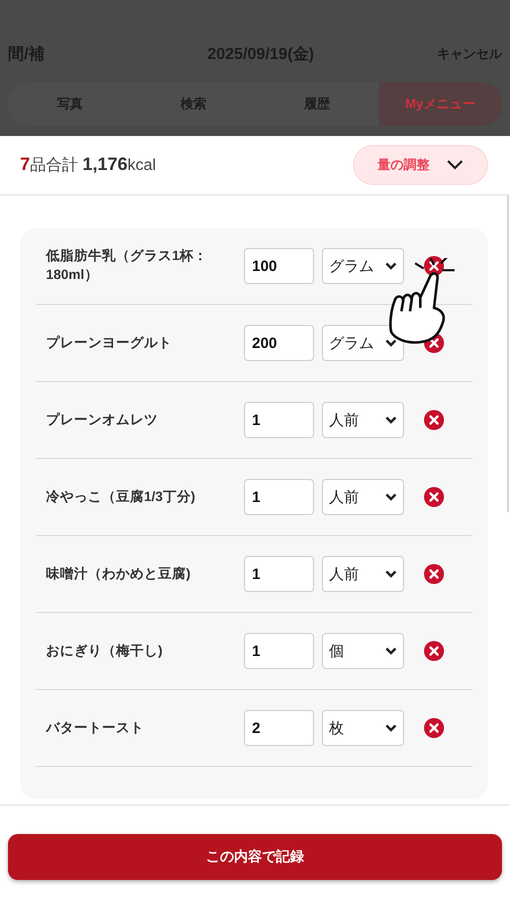 The width and height of the screenshot is (510, 900). What do you see at coordinates (119, 573) in the screenshot?
I see `food-name: 味噌汁（わかめと豆腐)` at bounding box center [119, 573].